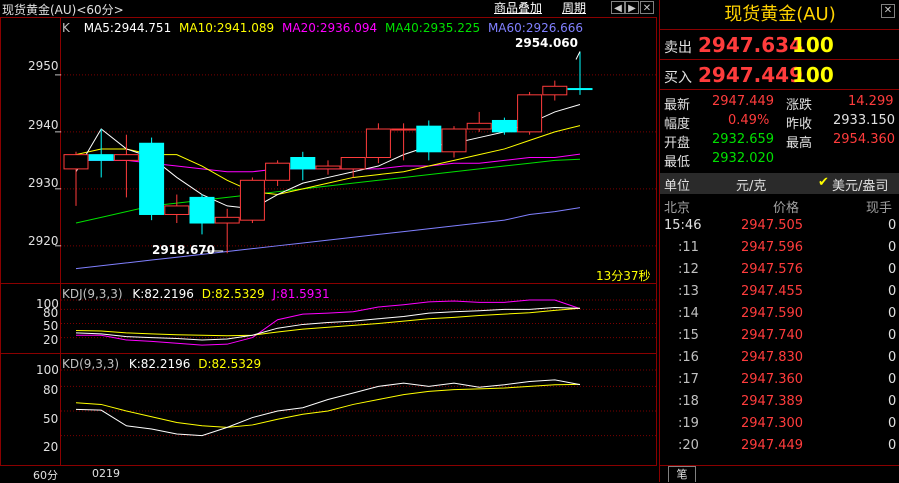 This screenshot has height=483, width=899. What do you see at coordinates (779, 359) in the screenshot?
I see `tick-row: :16 2947.830 0` at bounding box center [779, 359].